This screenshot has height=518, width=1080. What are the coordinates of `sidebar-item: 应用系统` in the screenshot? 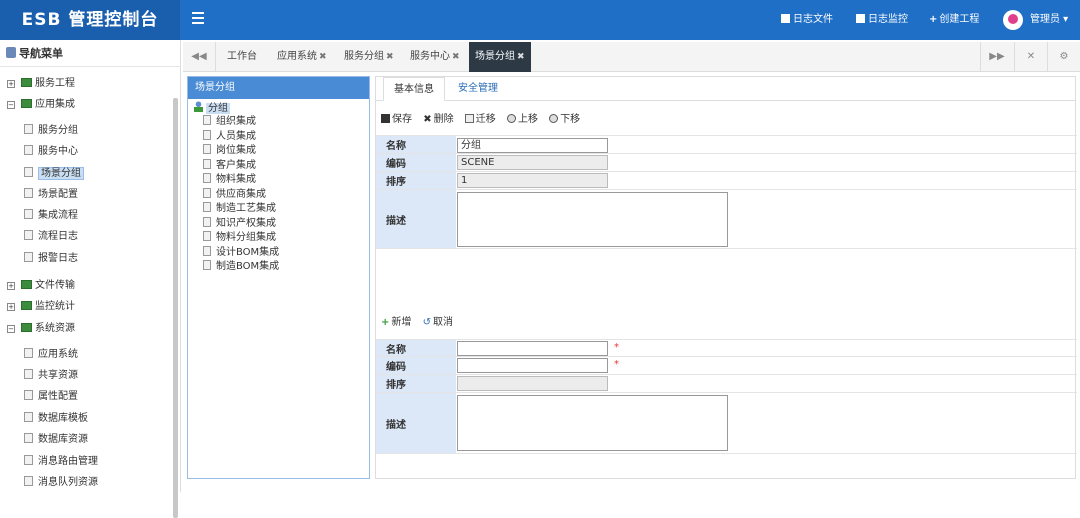 It's located at (51, 355).